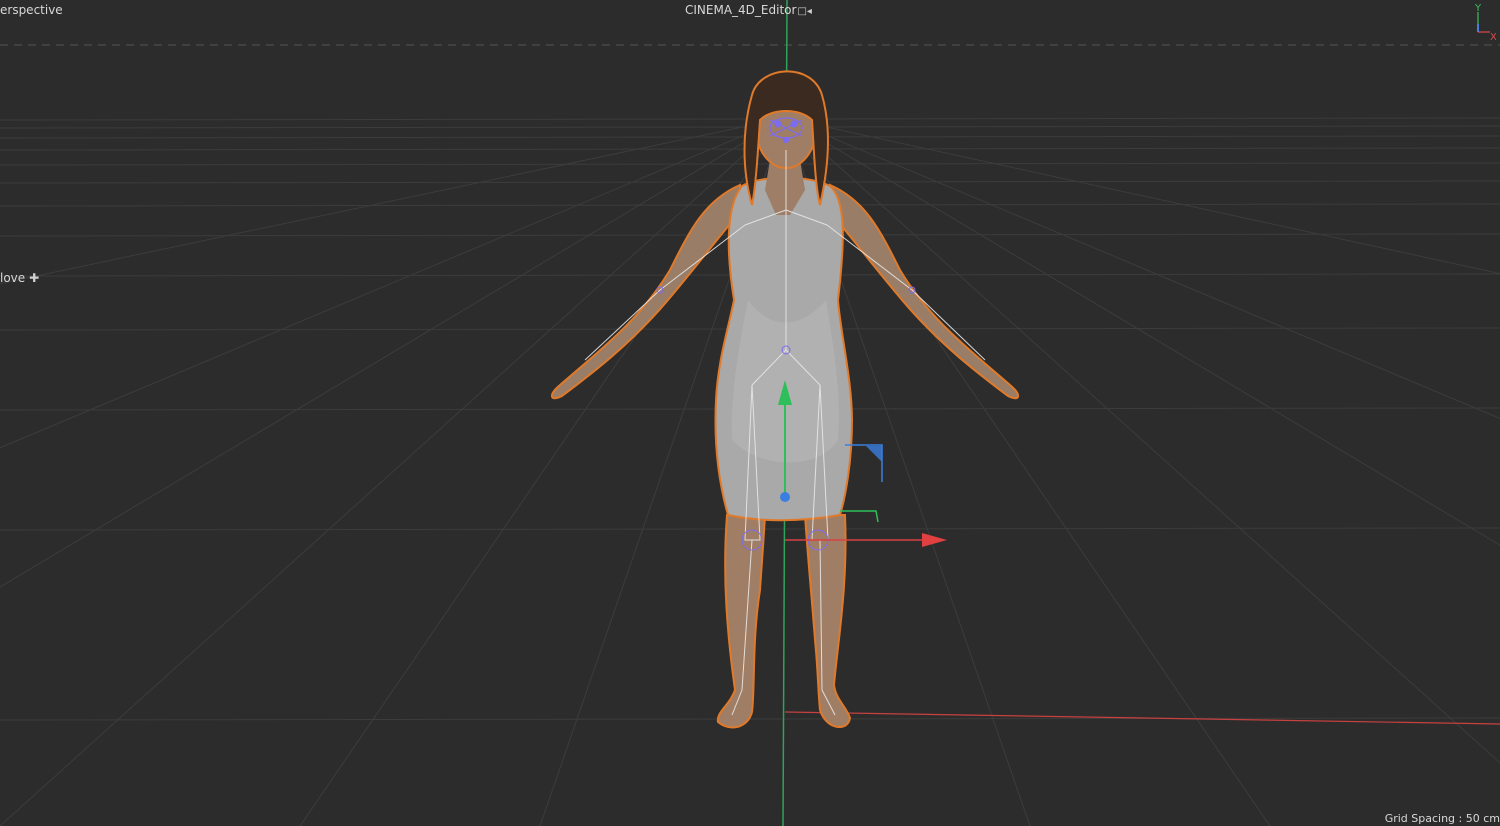 This screenshot has width=1500, height=826. What do you see at coordinates (934, 540) in the screenshot?
I see `move-x-arrow` at bounding box center [934, 540].